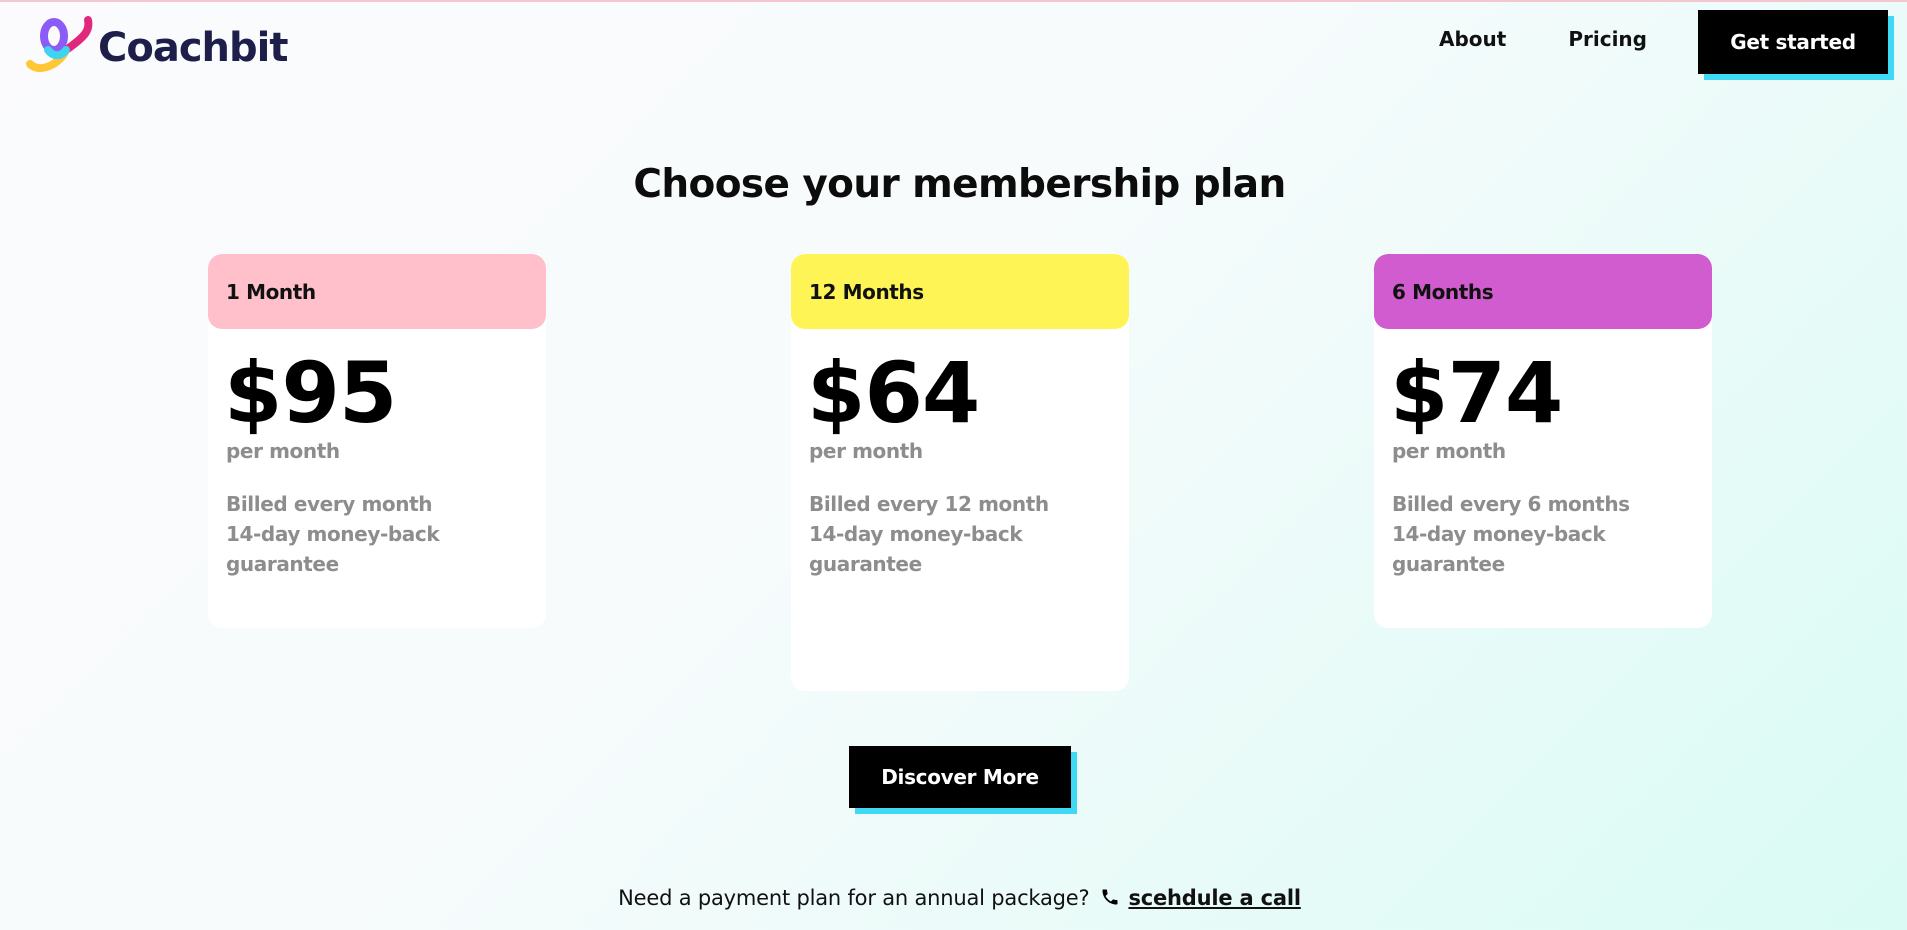 This screenshot has width=1907, height=930. I want to click on schedule-call-link: scehdule a call, so click(1214, 898).